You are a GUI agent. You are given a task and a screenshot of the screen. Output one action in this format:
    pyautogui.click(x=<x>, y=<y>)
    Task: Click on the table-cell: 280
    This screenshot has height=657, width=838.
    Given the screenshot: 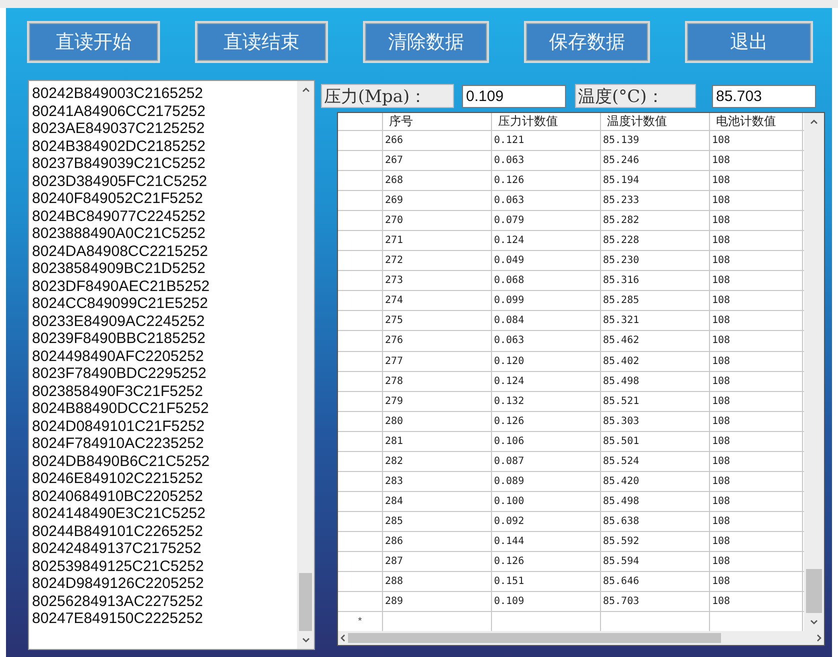 What is the action you would take?
    pyautogui.click(x=437, y=421)
    